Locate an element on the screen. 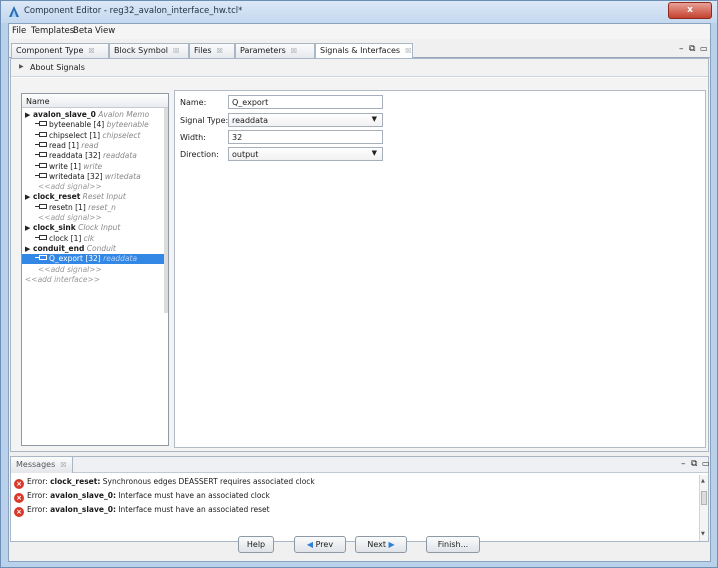 The height and width of the screenshot is (568, 718). message-text: Interface must have an associated clock is located at coordinates (194, 495).